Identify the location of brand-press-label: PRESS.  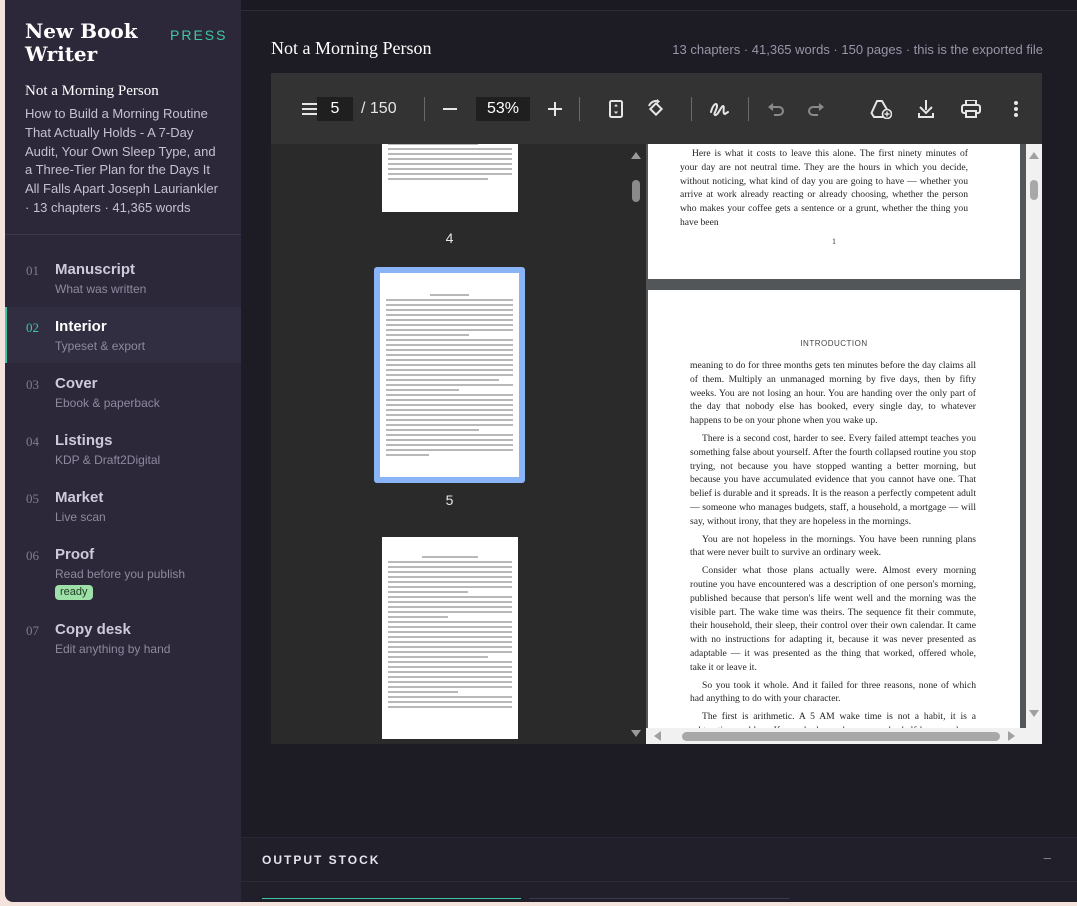
(199, 35).